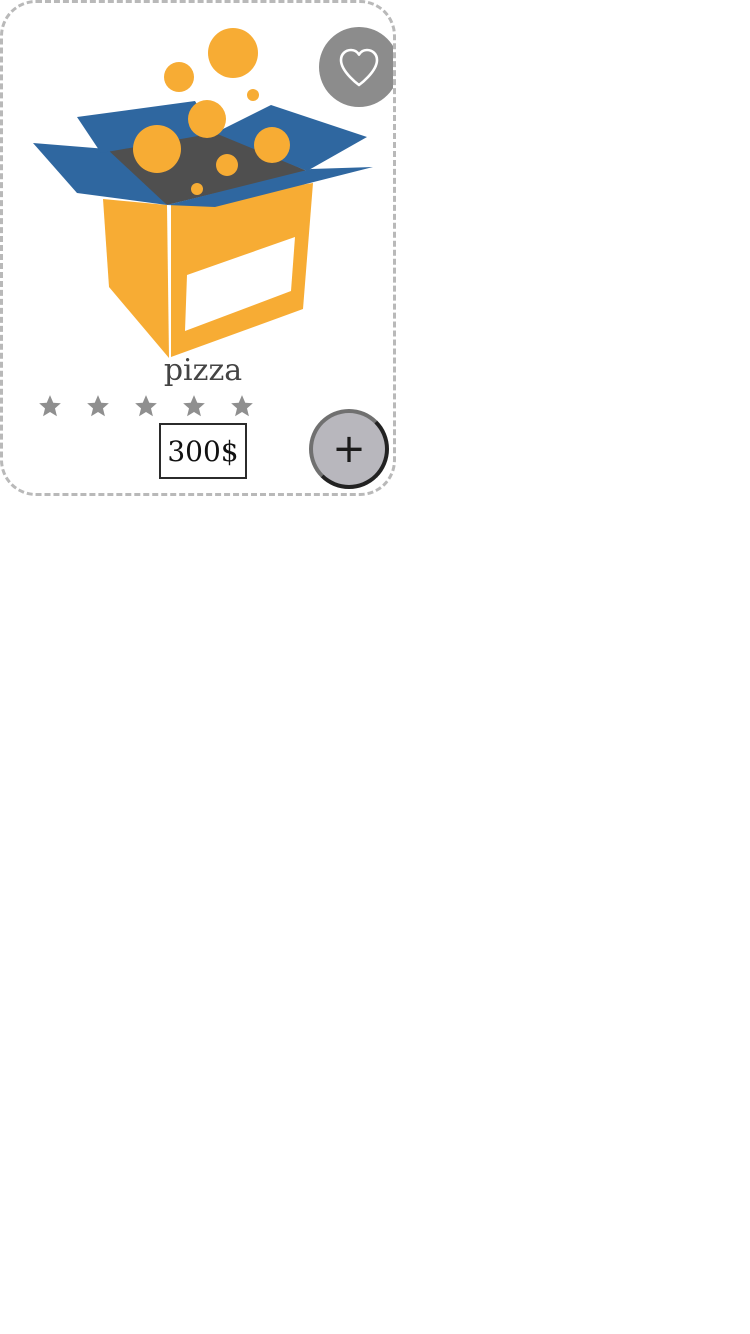 The height and width of the screenshot is (1334, 750). I want to click on star-rating, so click(146, 406).